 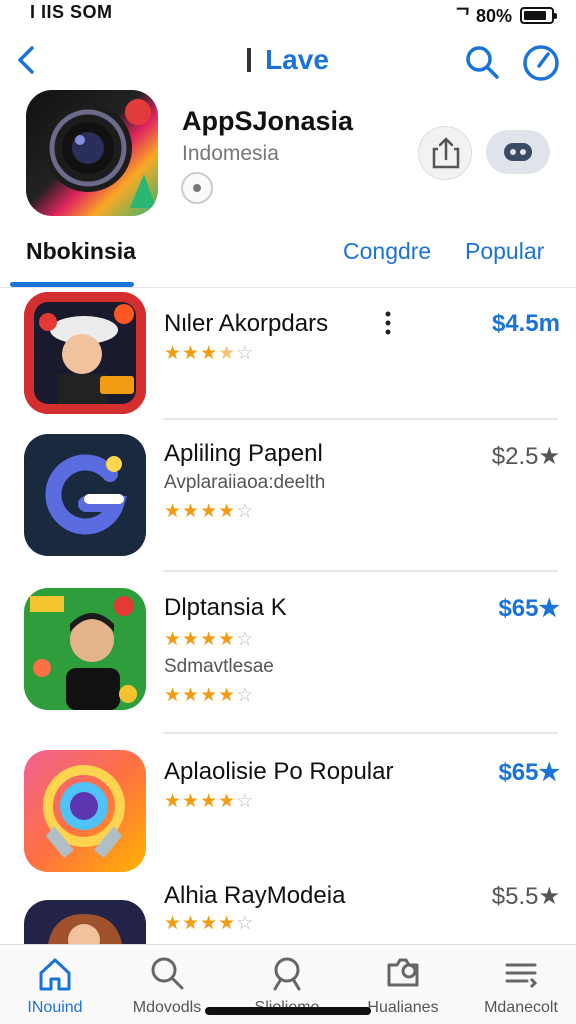 What do you see at coordinates (504, 251) in the screenshot?
I see `tab-popular: Popular` at bounding box center [504, 251].